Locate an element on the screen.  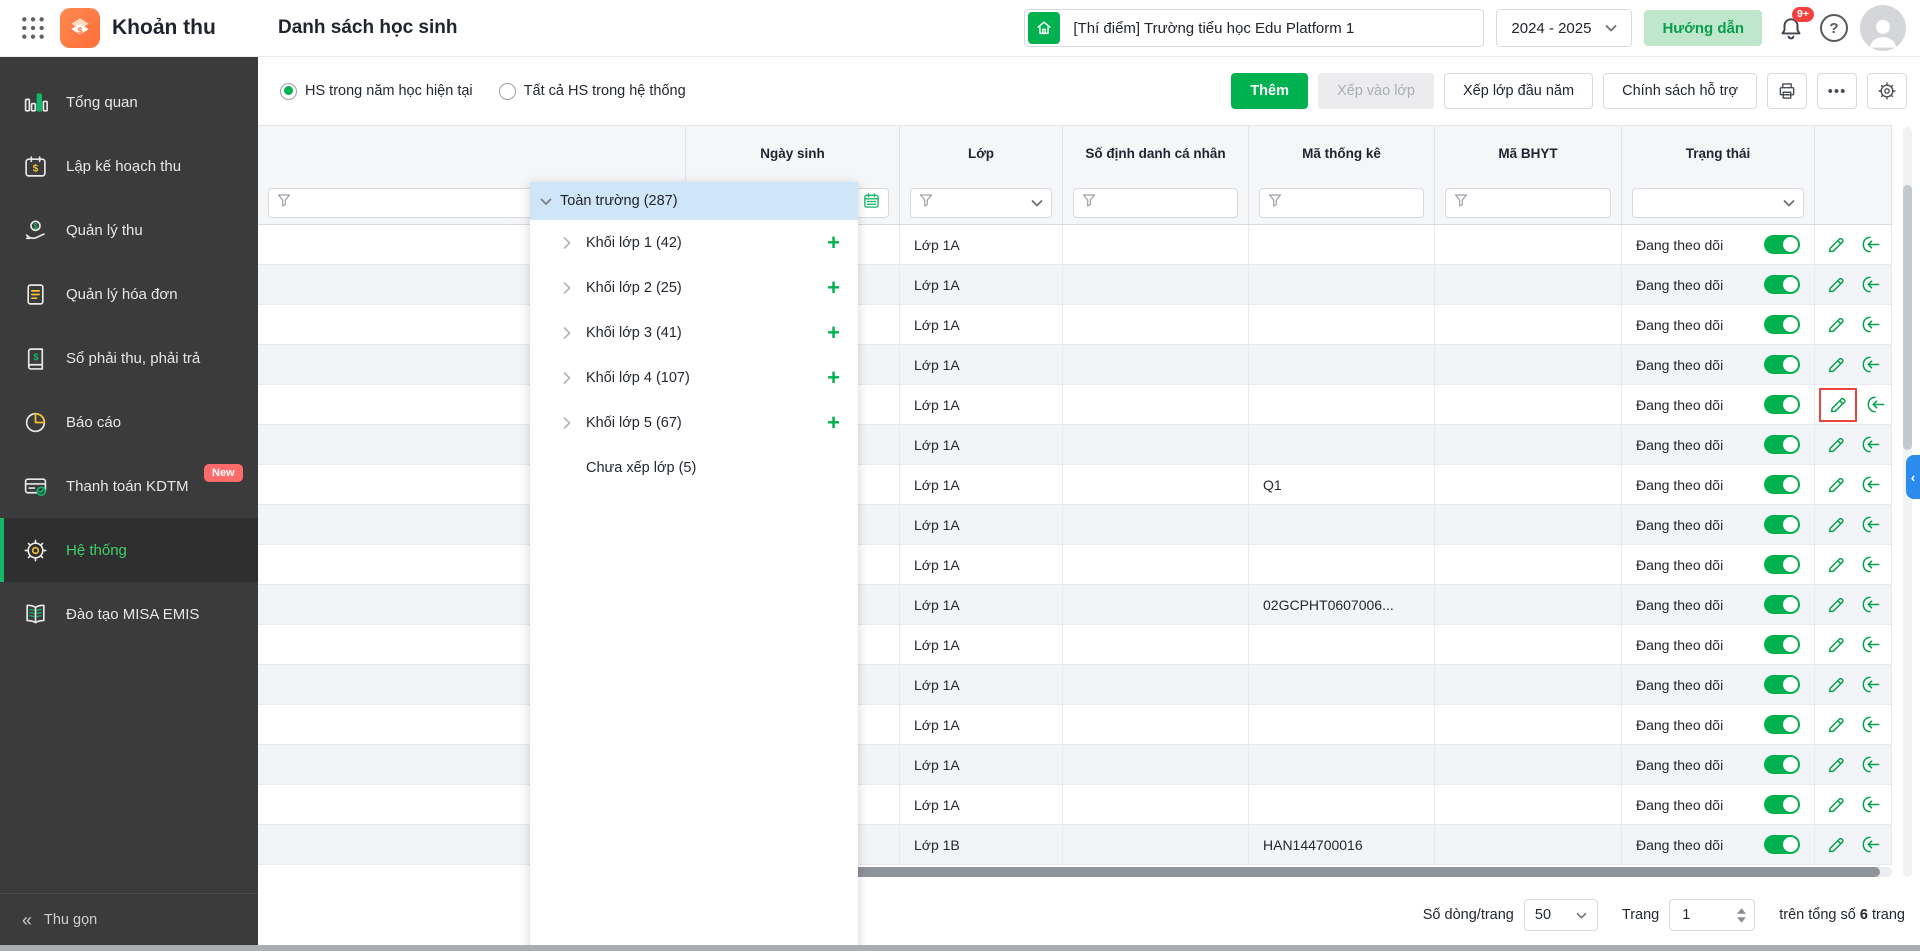
support-policy-button: Chính sách hỗ trợ is located at coordinates (1680, 91).